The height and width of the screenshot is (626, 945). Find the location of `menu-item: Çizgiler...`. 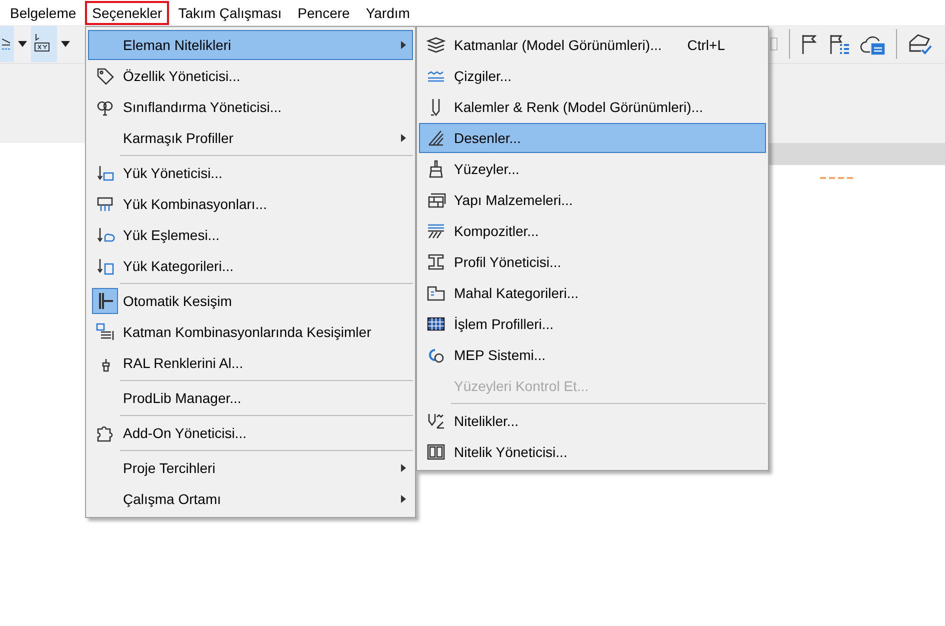

menu-item: Çizgiler... is located at coordinates (592, 76).